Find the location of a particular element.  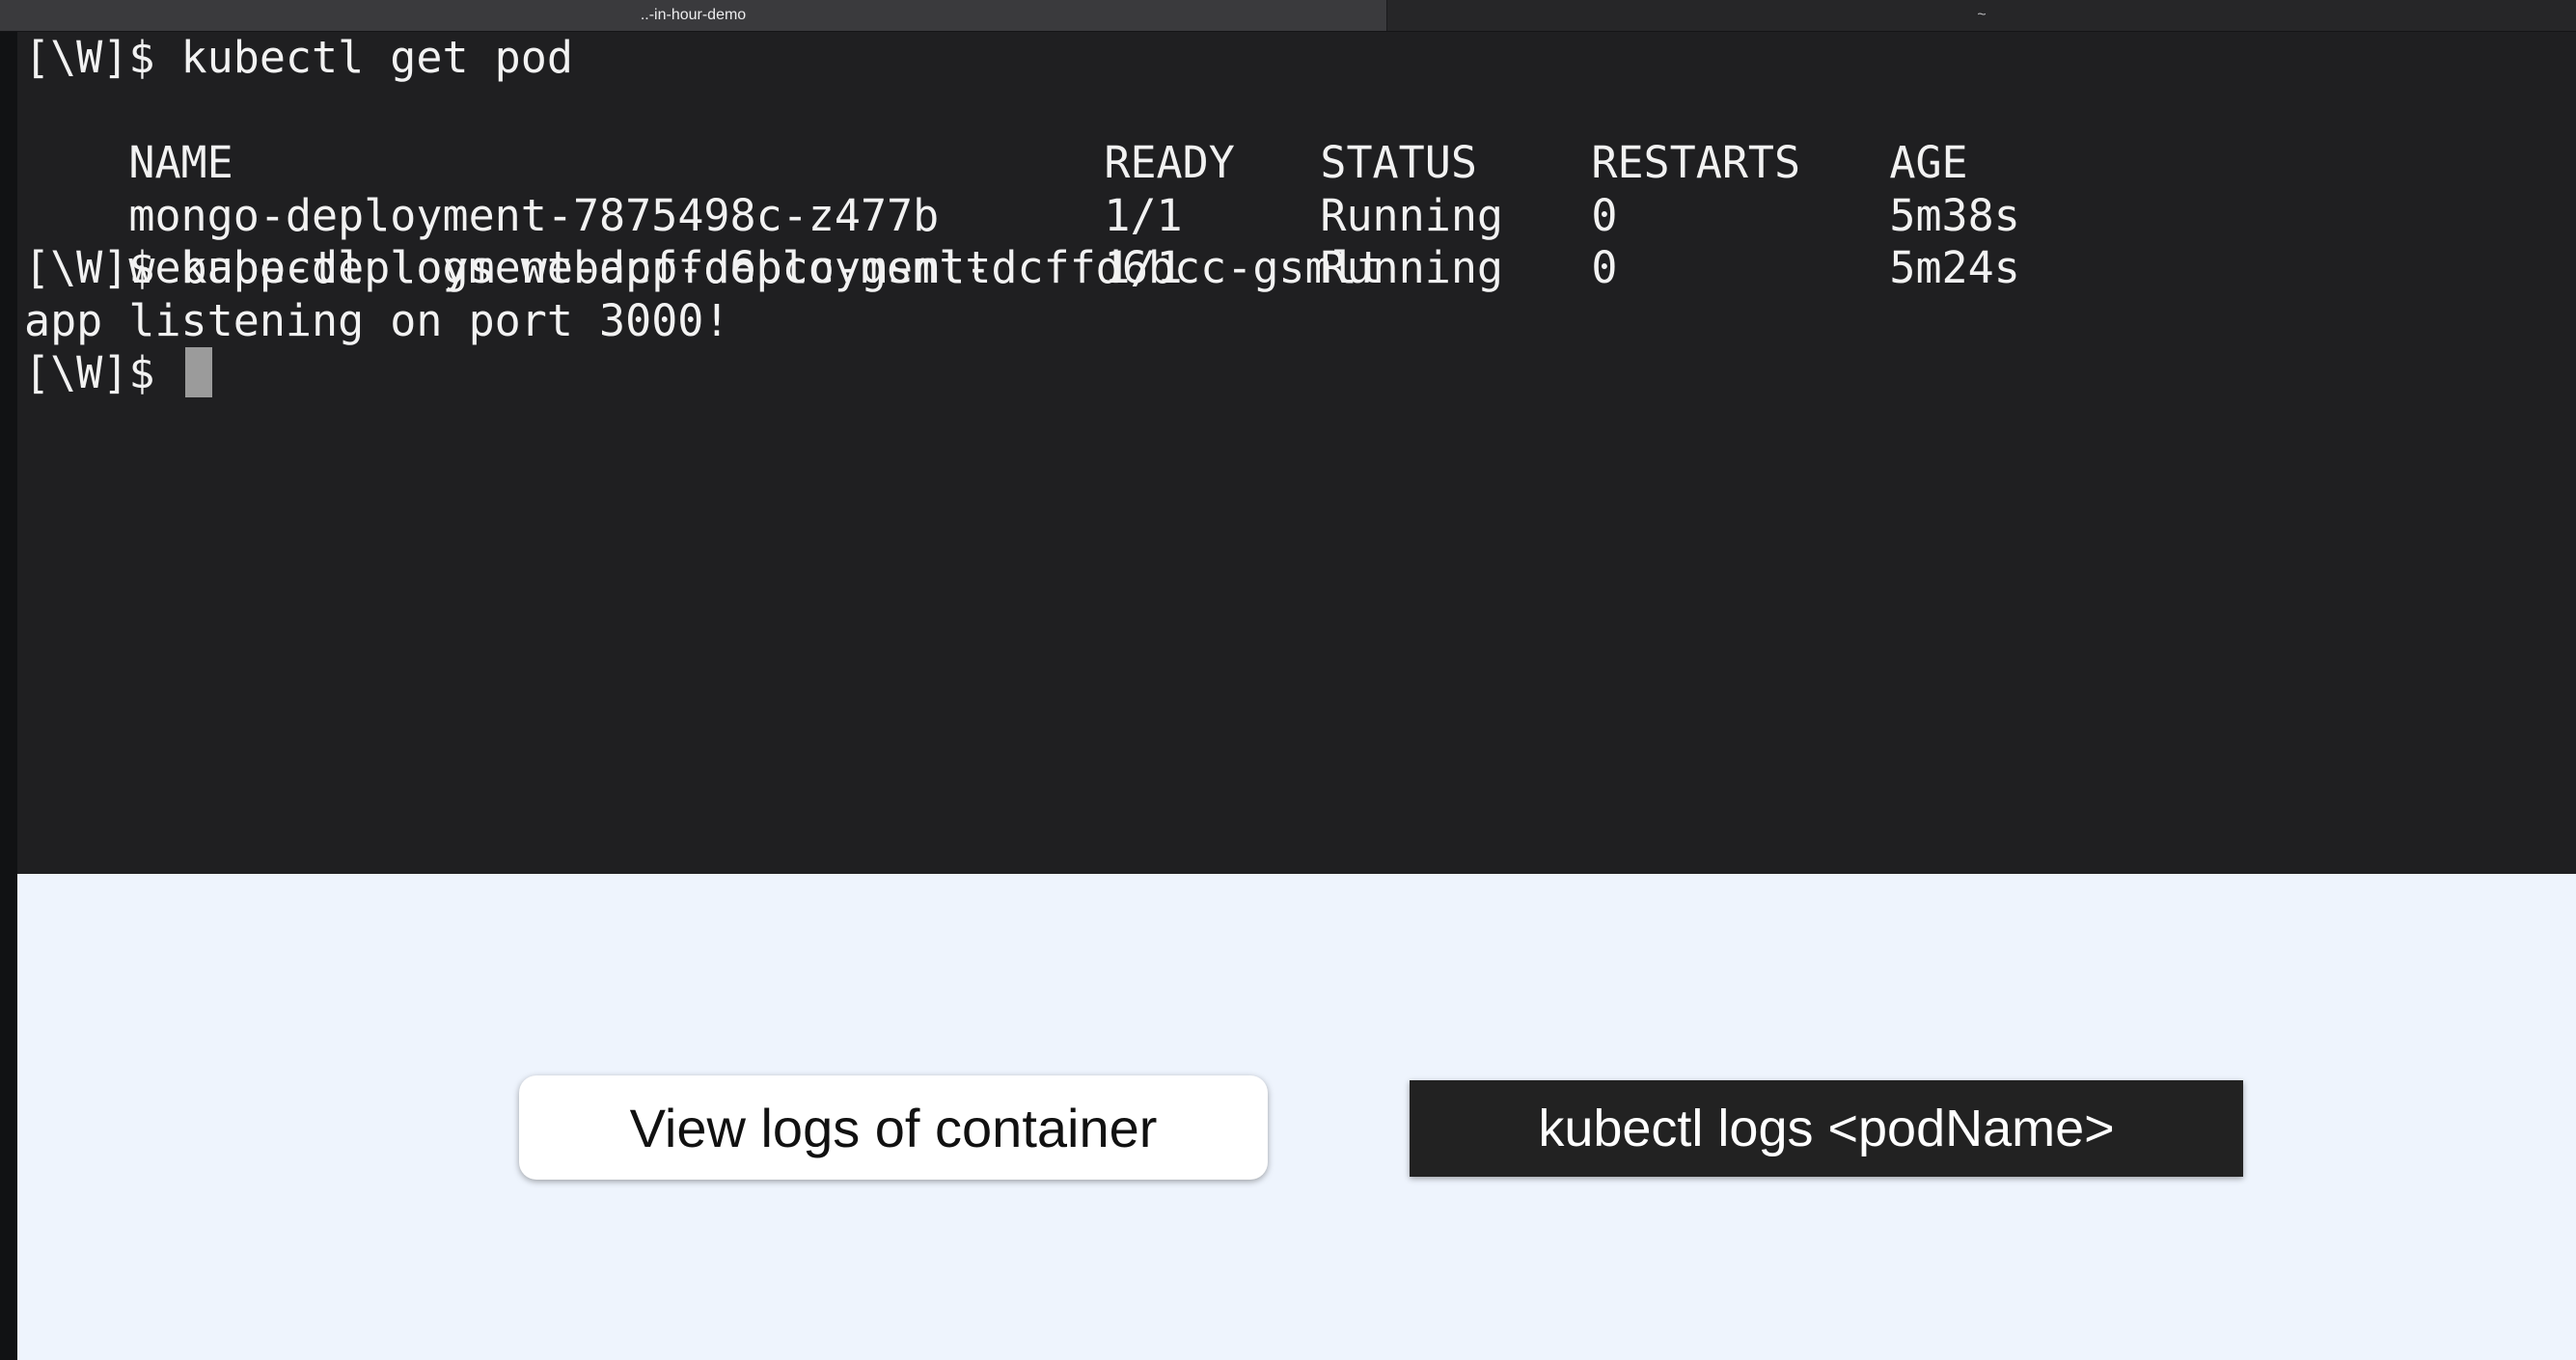

tab-label: ~ is located at coordinates (1982, 15).